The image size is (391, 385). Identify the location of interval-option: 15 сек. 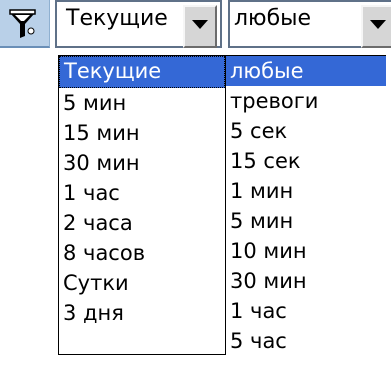
(306, 161).